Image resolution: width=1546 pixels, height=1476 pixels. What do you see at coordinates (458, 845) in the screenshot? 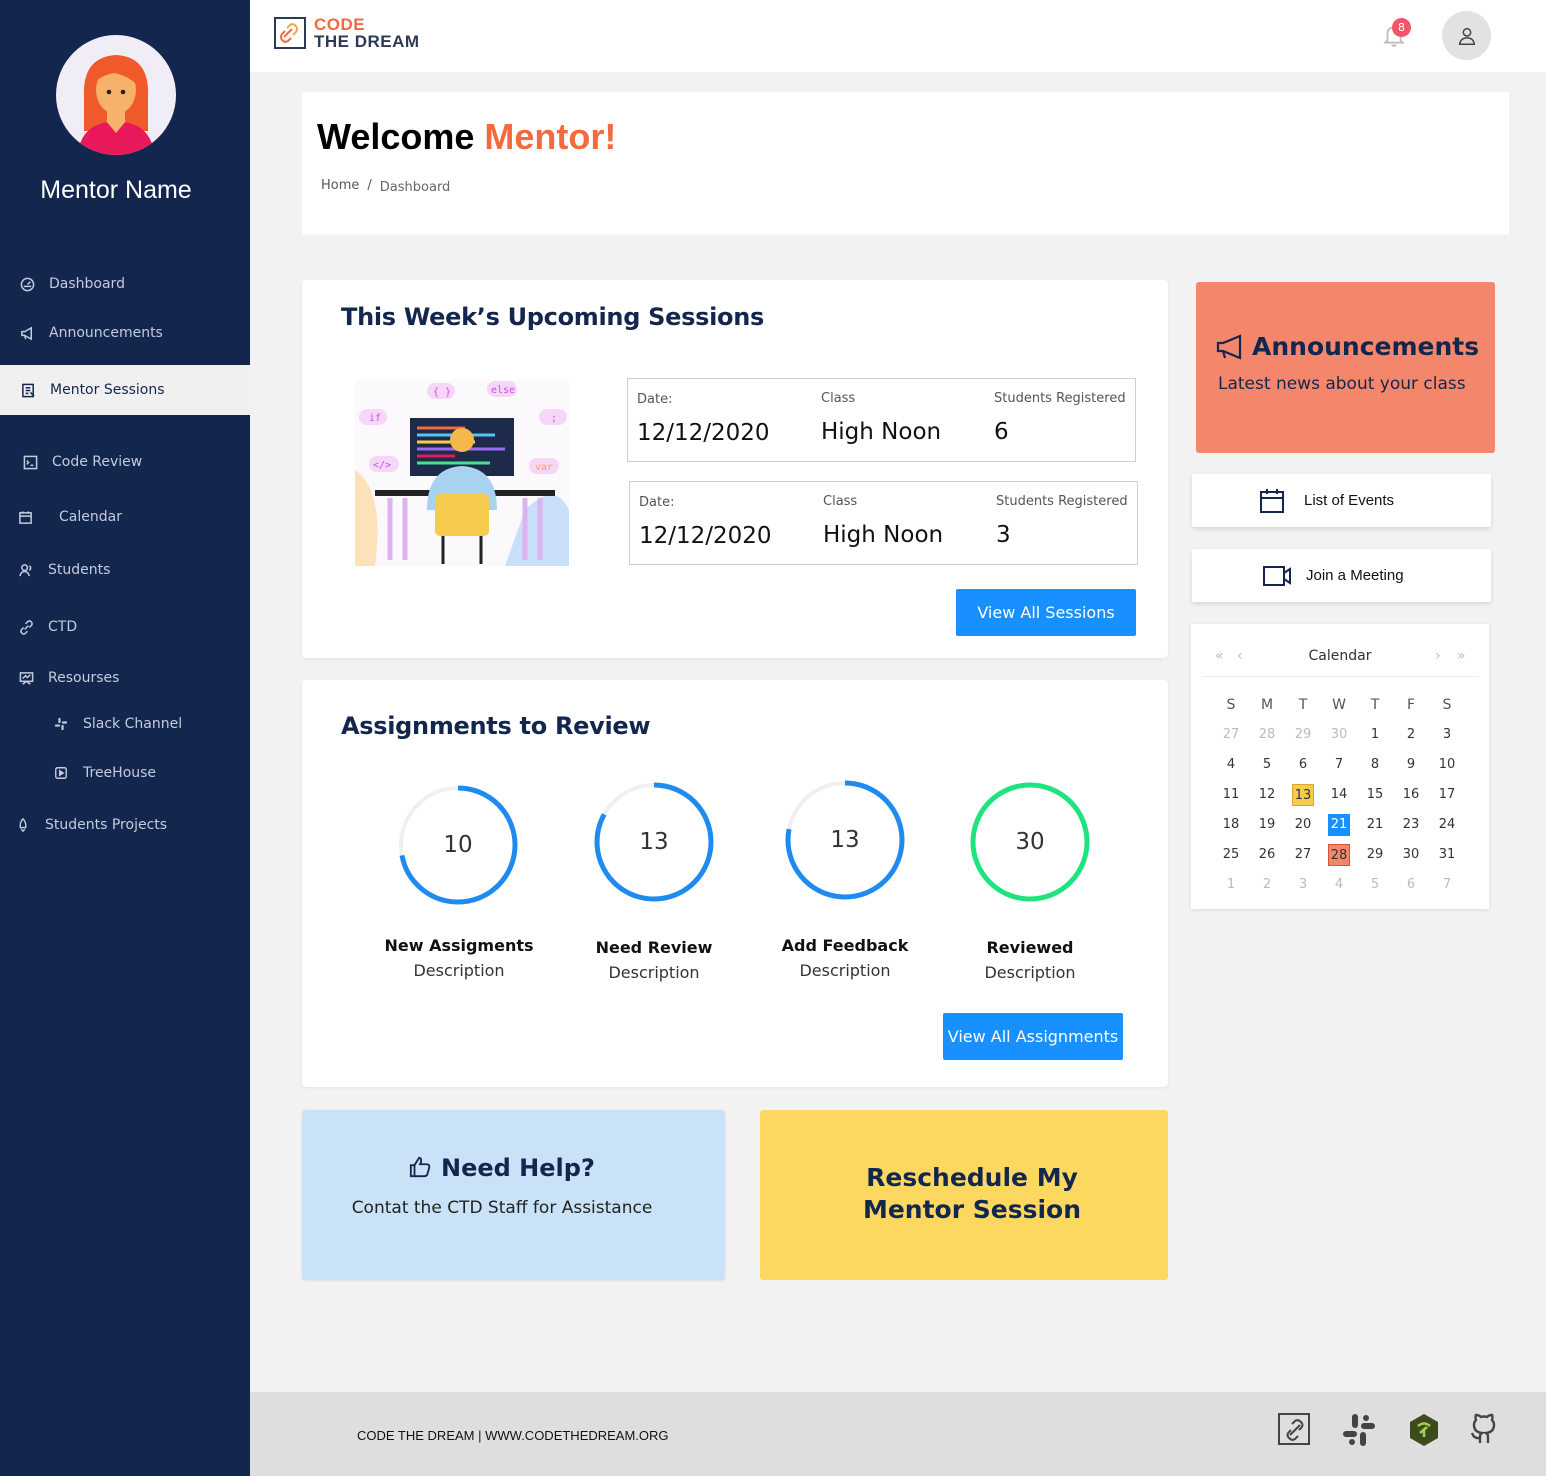
I see `new-assignments-ring: 10` at bounding box center [458, 845].